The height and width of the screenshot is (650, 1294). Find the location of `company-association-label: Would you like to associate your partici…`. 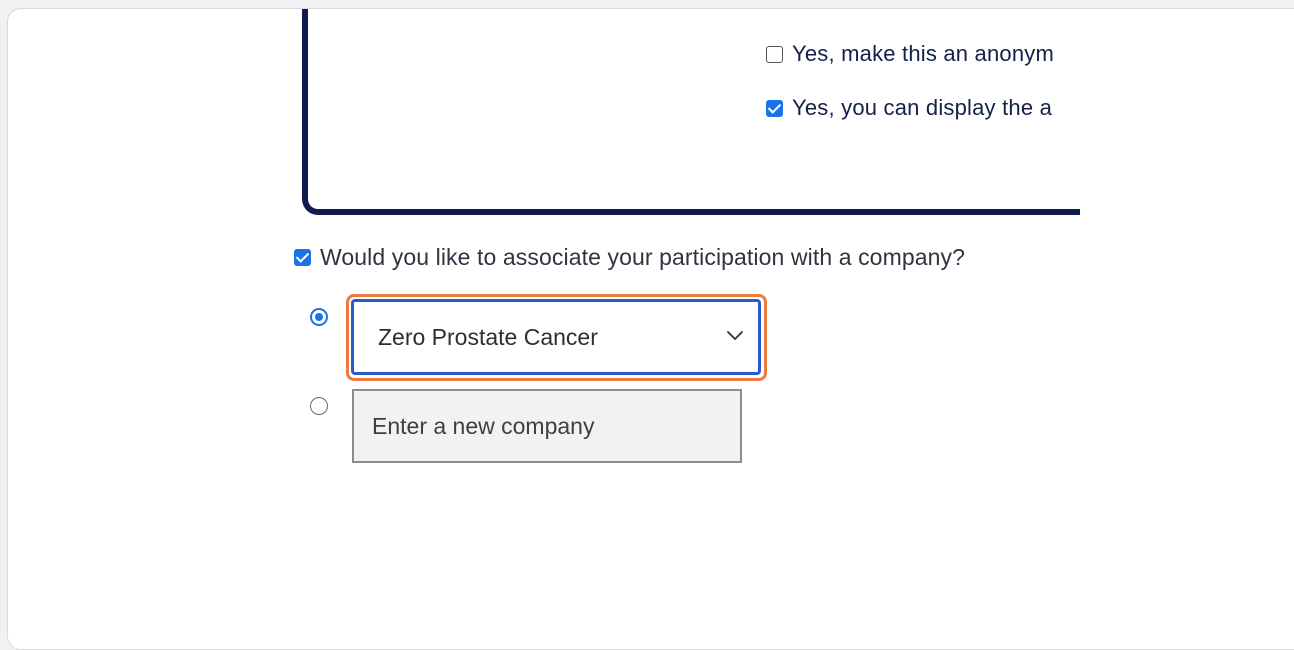

company-association-label: Would you like to associate your partici… is located at coordinates (642, 257).